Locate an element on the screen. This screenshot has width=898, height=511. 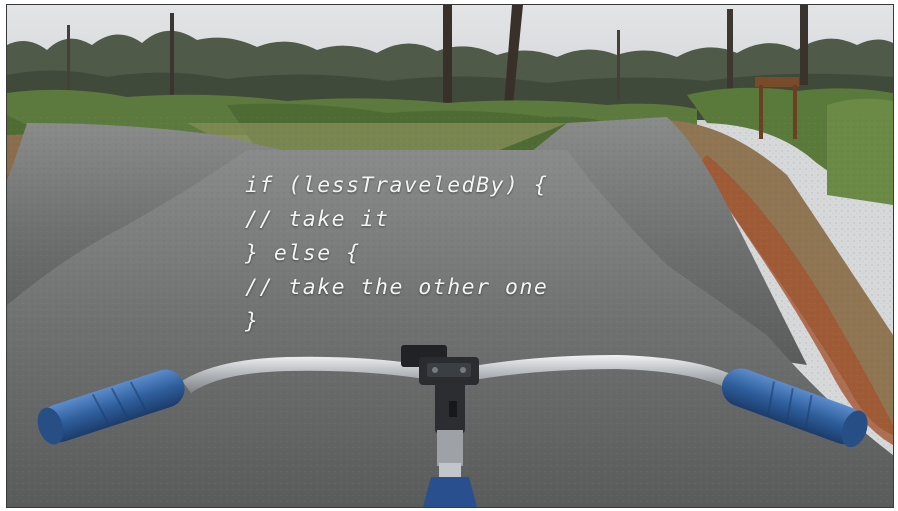
code-line-else: } else { is located at coordinates (303, 253).